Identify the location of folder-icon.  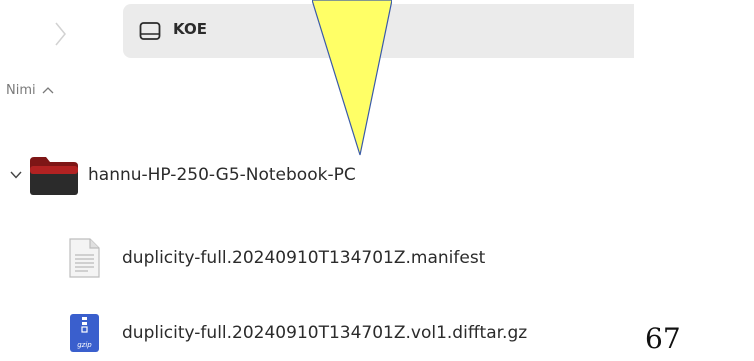
(54, 176).